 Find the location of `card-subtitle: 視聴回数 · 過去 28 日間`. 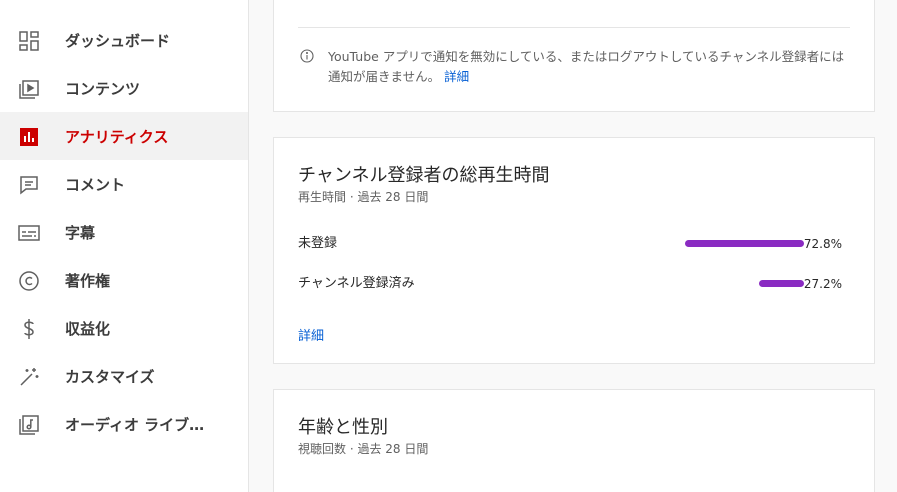

card-subtitle: 視聴回数 · 過去 28 日間 is located at coordinates (363, 449).